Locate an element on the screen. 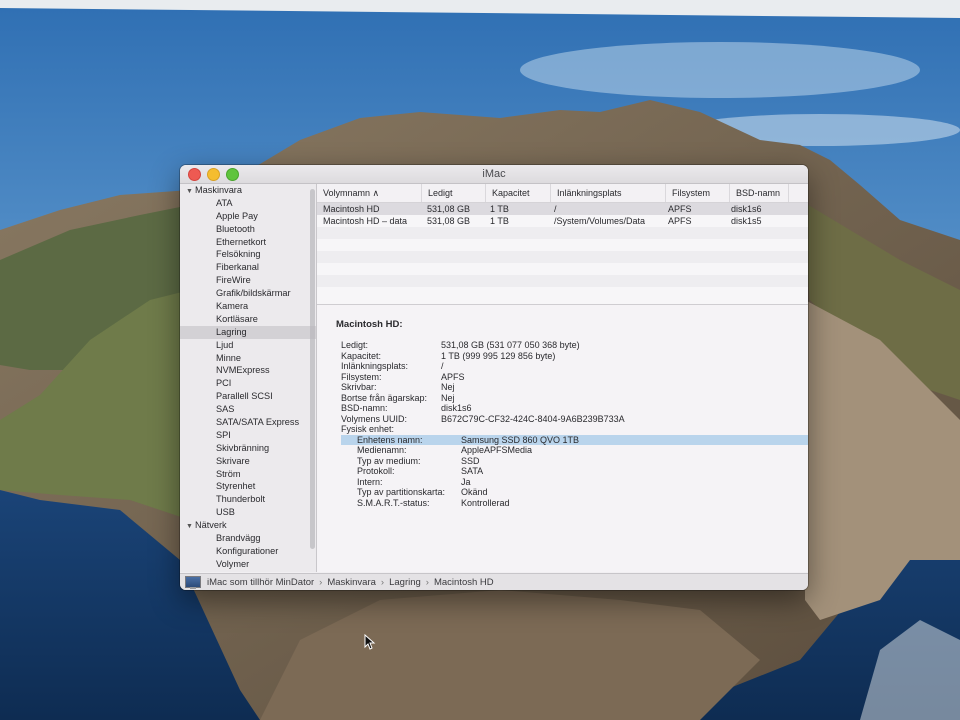  field-value: 1 TB (999 995 129 856 byte) is located at coordinates (498, 355).